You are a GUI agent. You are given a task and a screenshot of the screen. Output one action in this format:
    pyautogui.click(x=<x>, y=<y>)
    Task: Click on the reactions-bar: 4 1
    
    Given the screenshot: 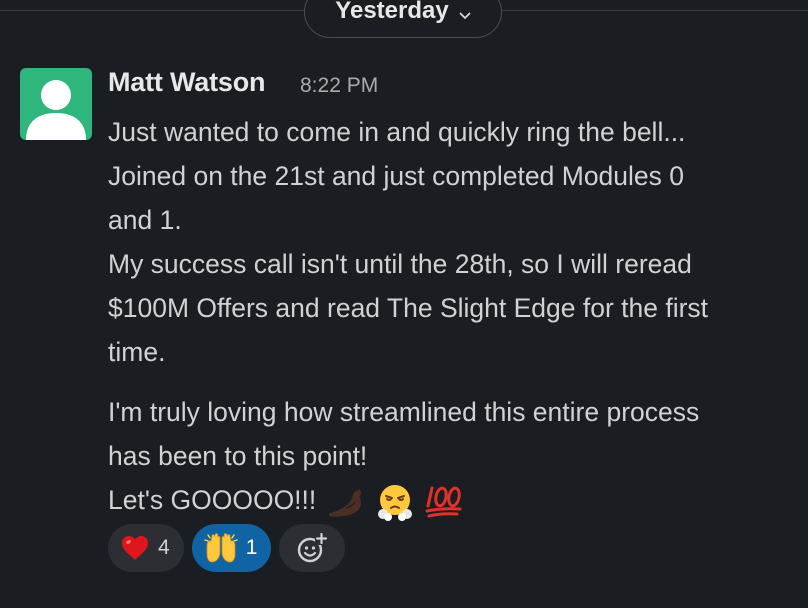 What is the action you would take?
    pyautogui.click(x=227, y=548)
    